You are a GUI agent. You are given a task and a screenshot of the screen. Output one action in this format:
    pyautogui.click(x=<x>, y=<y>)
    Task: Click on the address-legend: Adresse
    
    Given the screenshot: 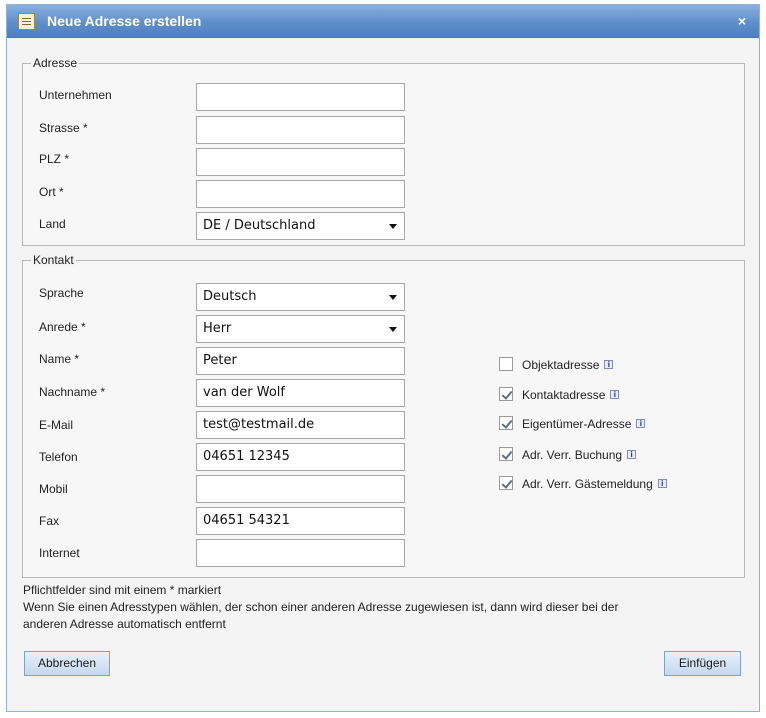 What is the action you would take?
    pyautogui.click(x=55, y=63)
    